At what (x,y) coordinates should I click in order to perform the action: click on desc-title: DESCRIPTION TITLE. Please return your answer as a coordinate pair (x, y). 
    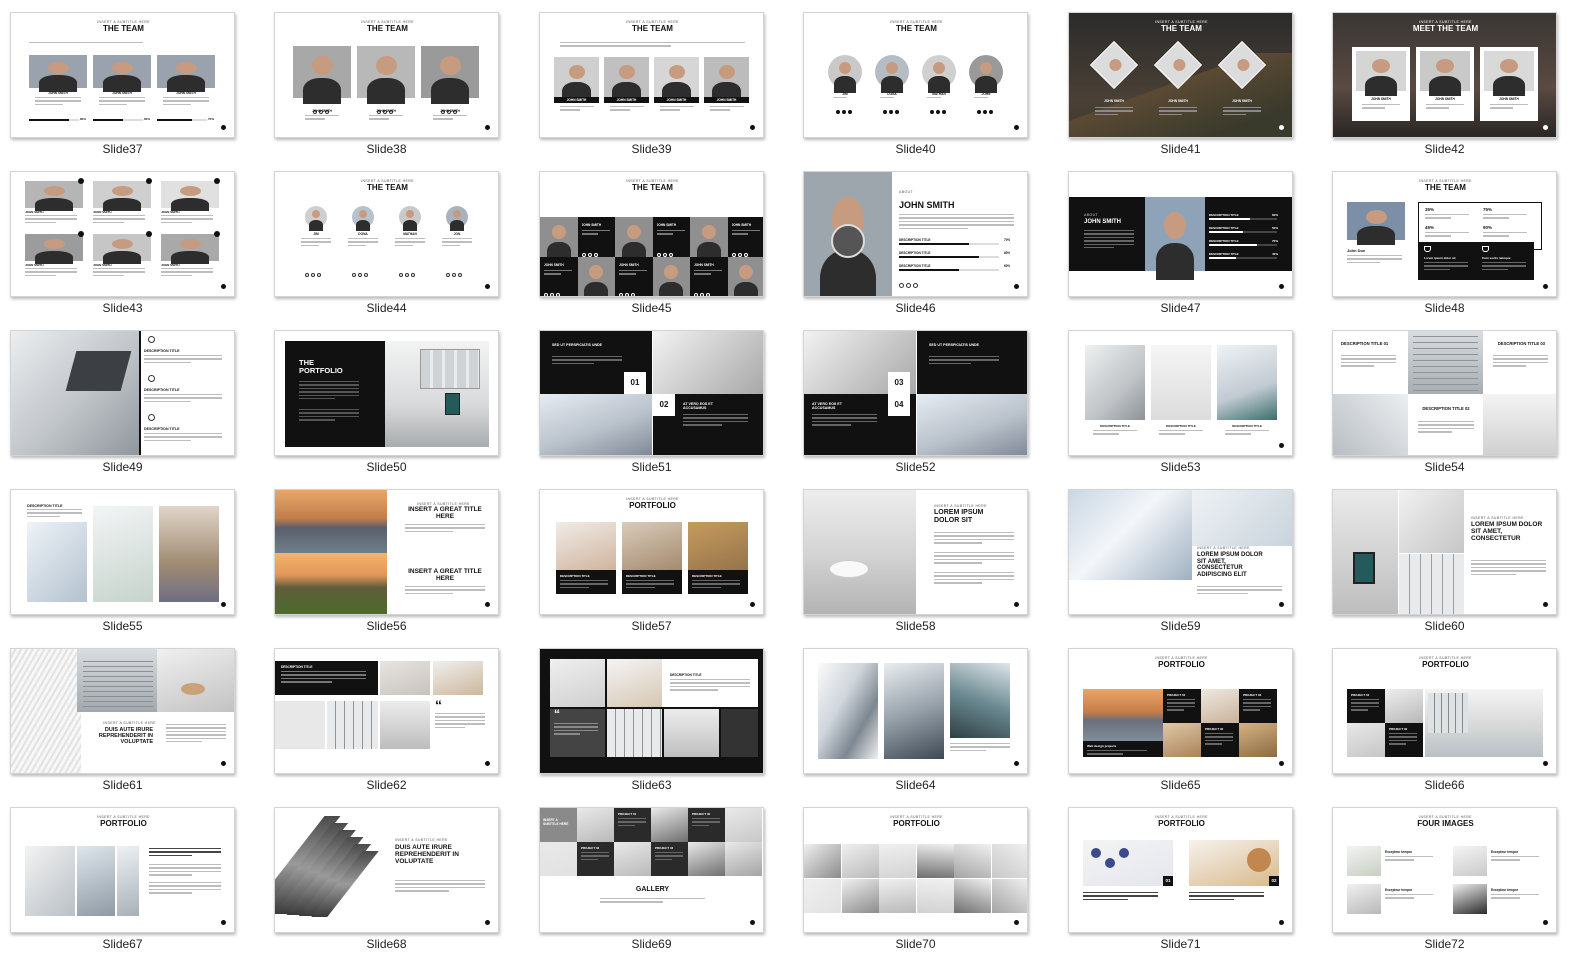
    Looking at the image, I should click on (297, 667).